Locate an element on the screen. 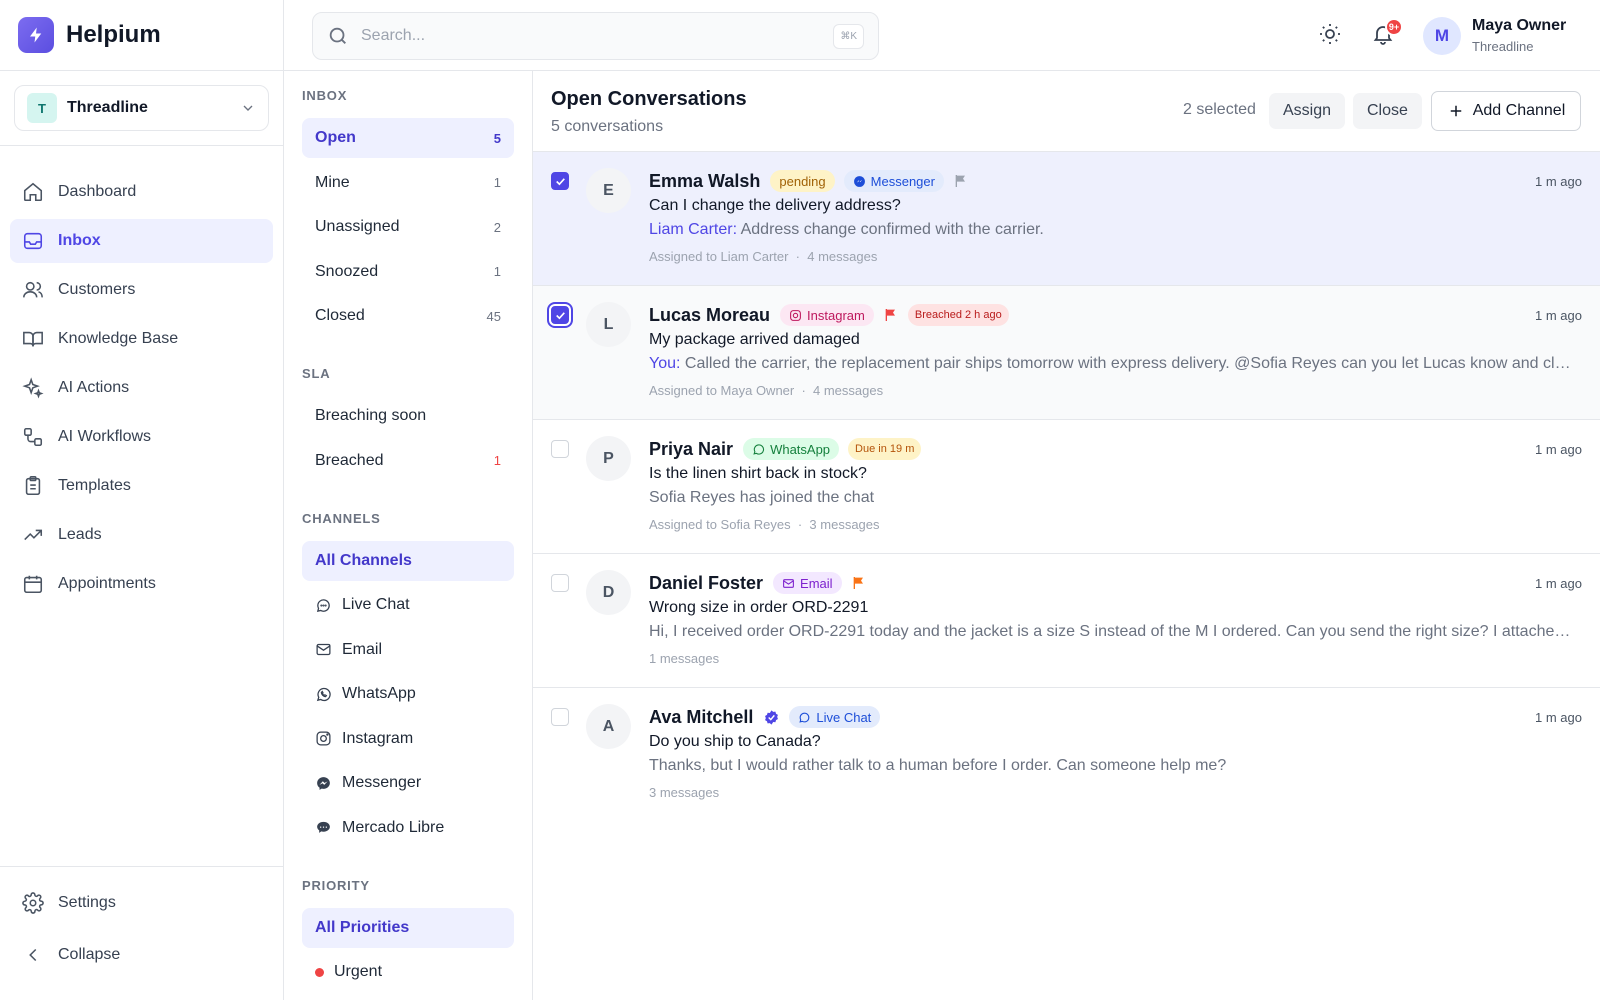 The width and height of the screenshot is (1600, 1000). filter-email: Email is located at coordinates (408, 650).